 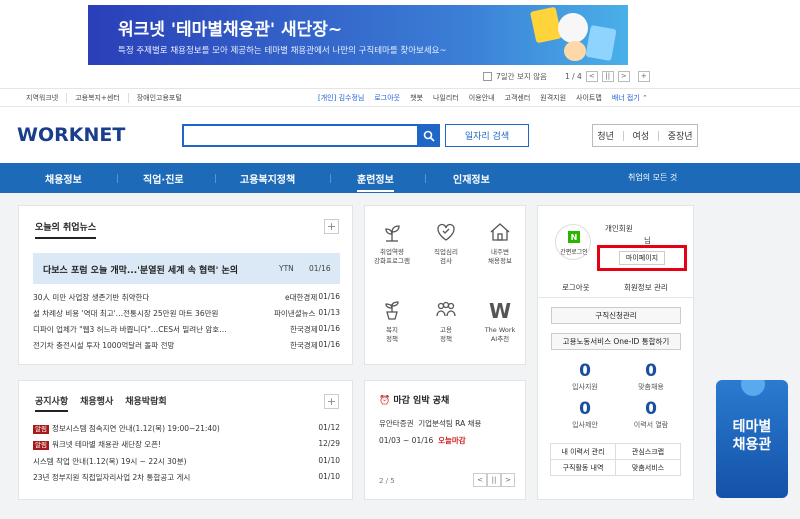 I want to click on util-link-disabled-portal: 장애인고용포털, so click(x=163, y=98).